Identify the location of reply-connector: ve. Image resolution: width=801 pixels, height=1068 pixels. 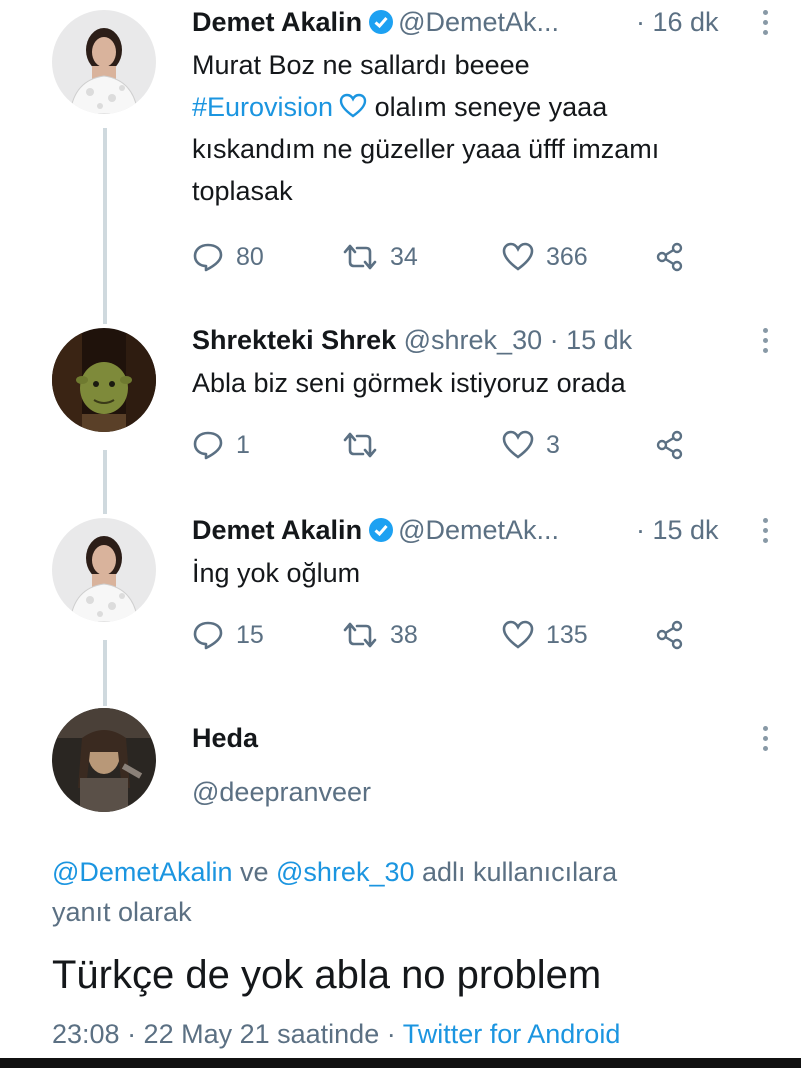
(254, 872).